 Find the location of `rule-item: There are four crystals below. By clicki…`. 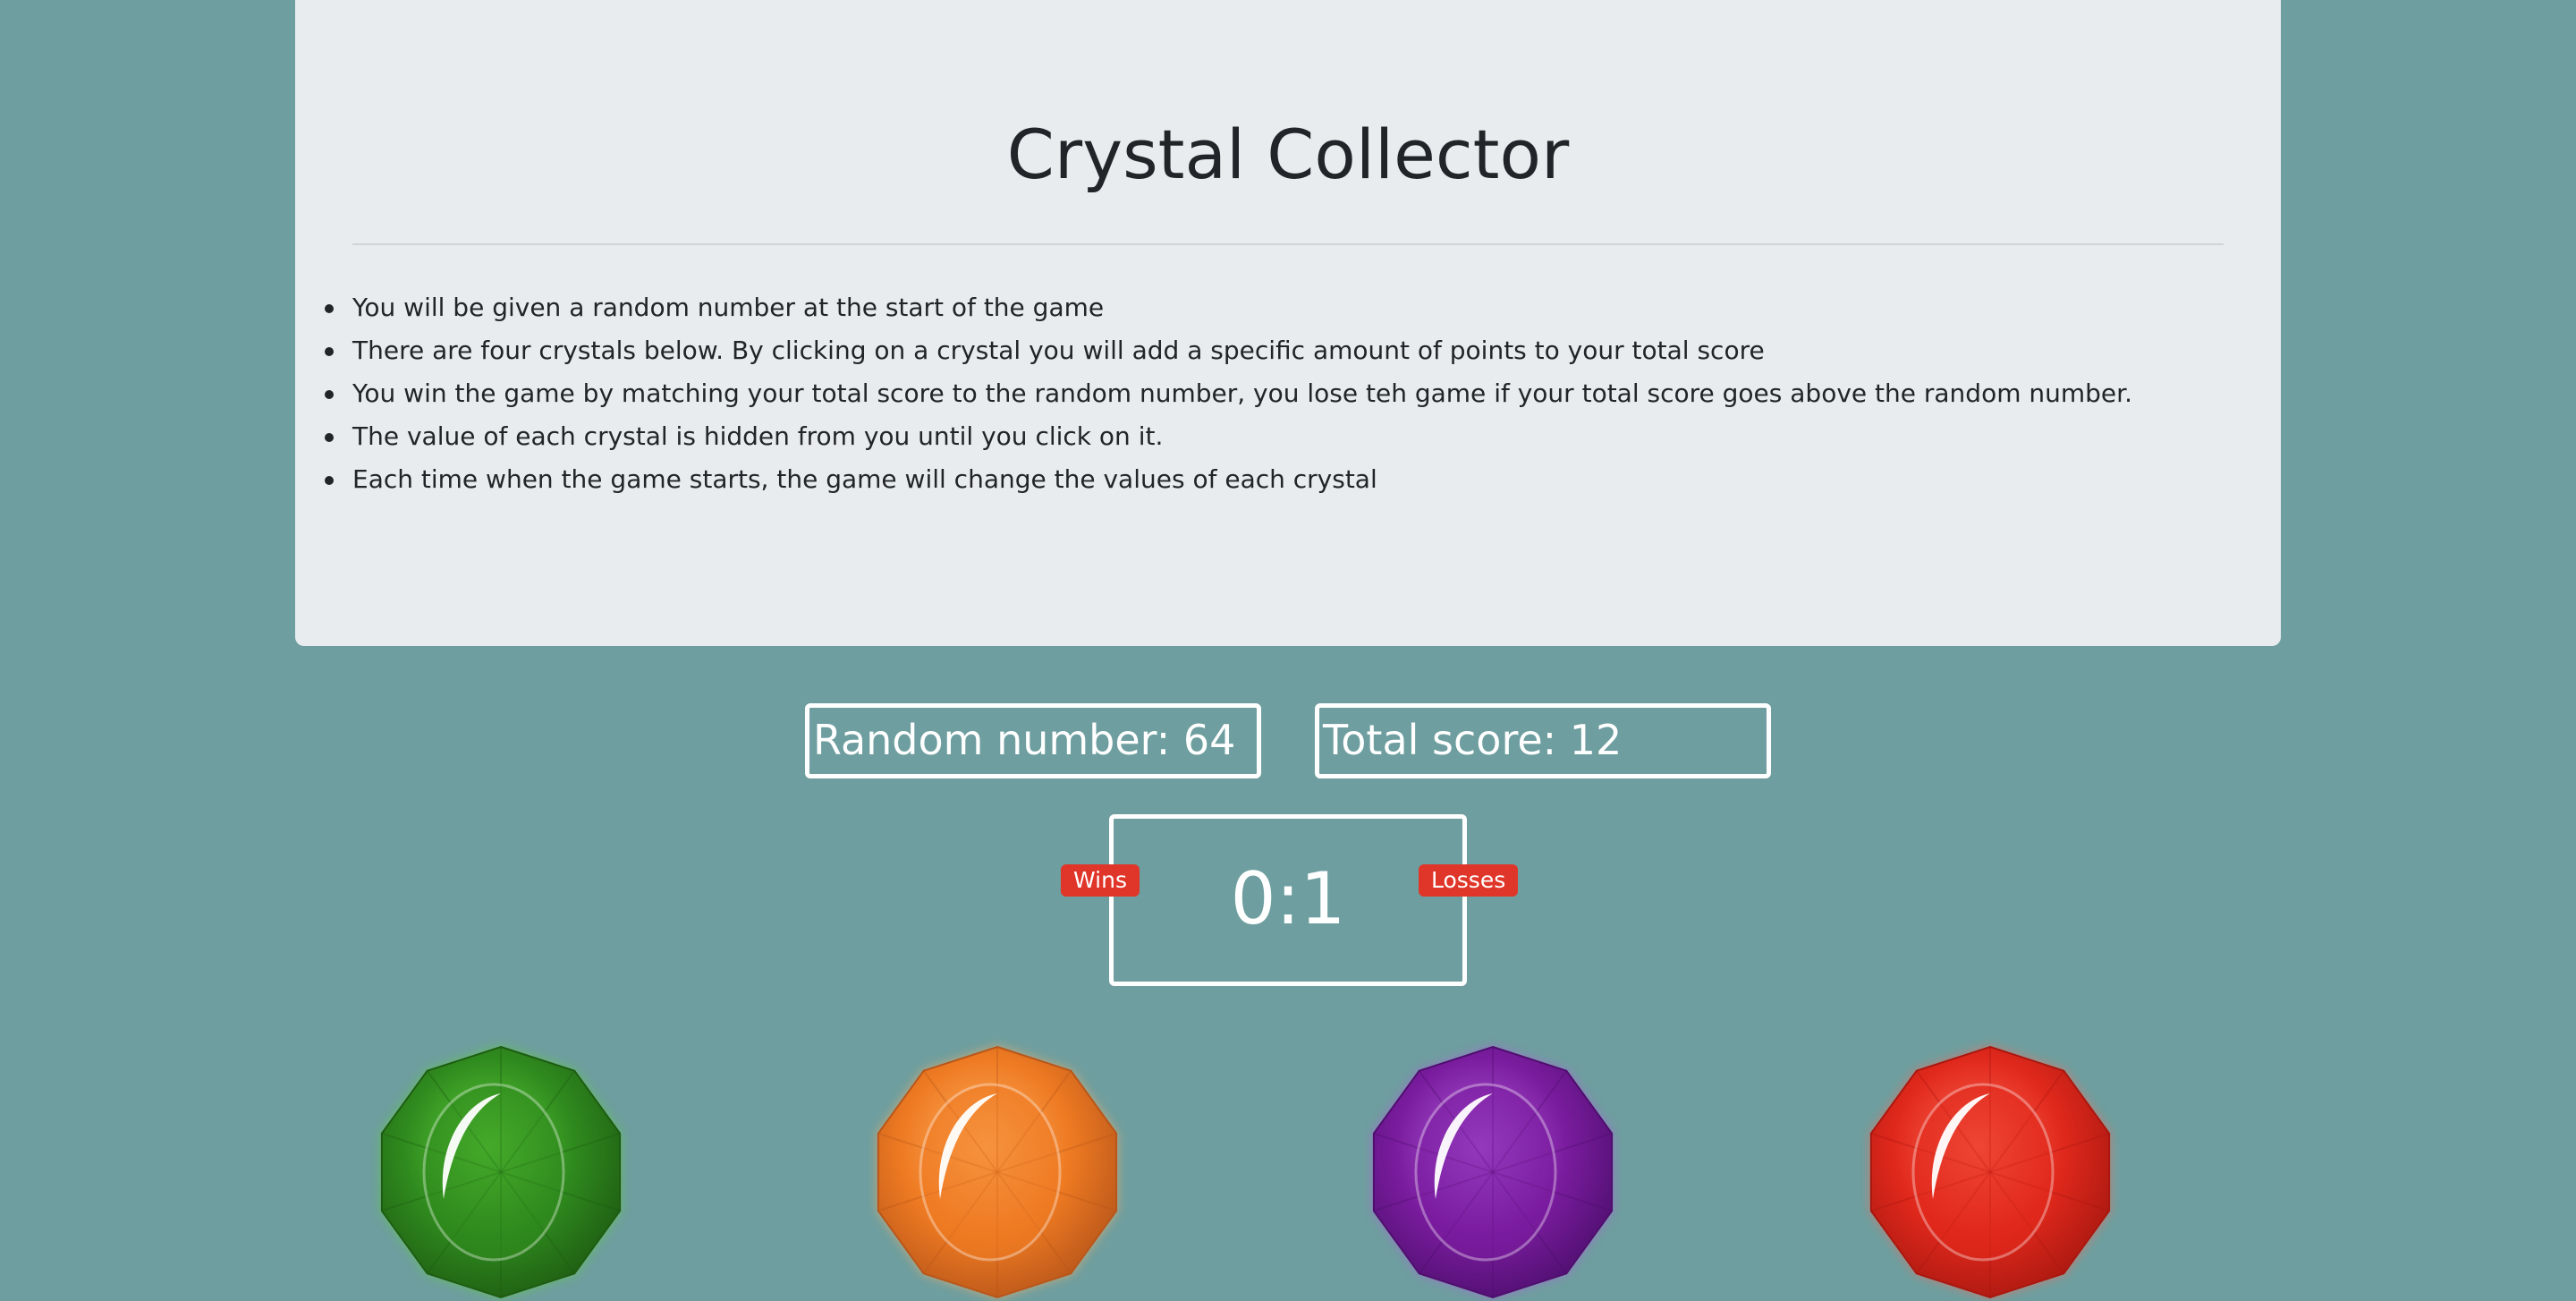

rule-item: There are four crystals below. By clicki… is located at coordinates (1228, 350).